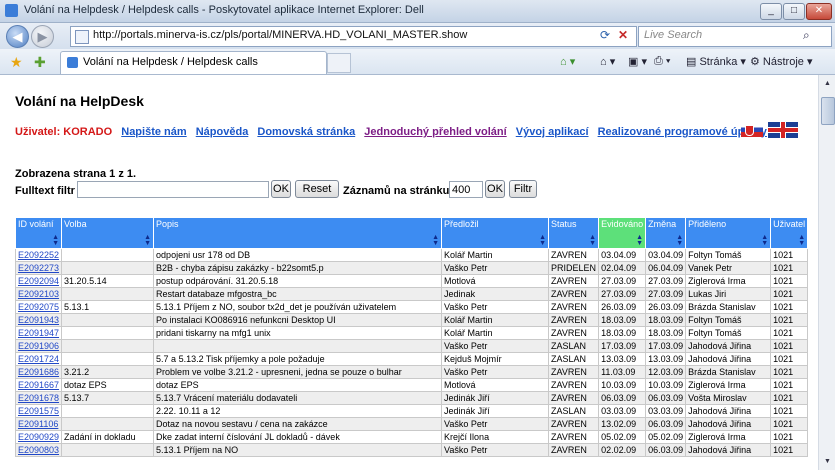  Describe the element at coordinates (666, 255) in the screenshot. I see `table-cell: 03.04.09` at that location.